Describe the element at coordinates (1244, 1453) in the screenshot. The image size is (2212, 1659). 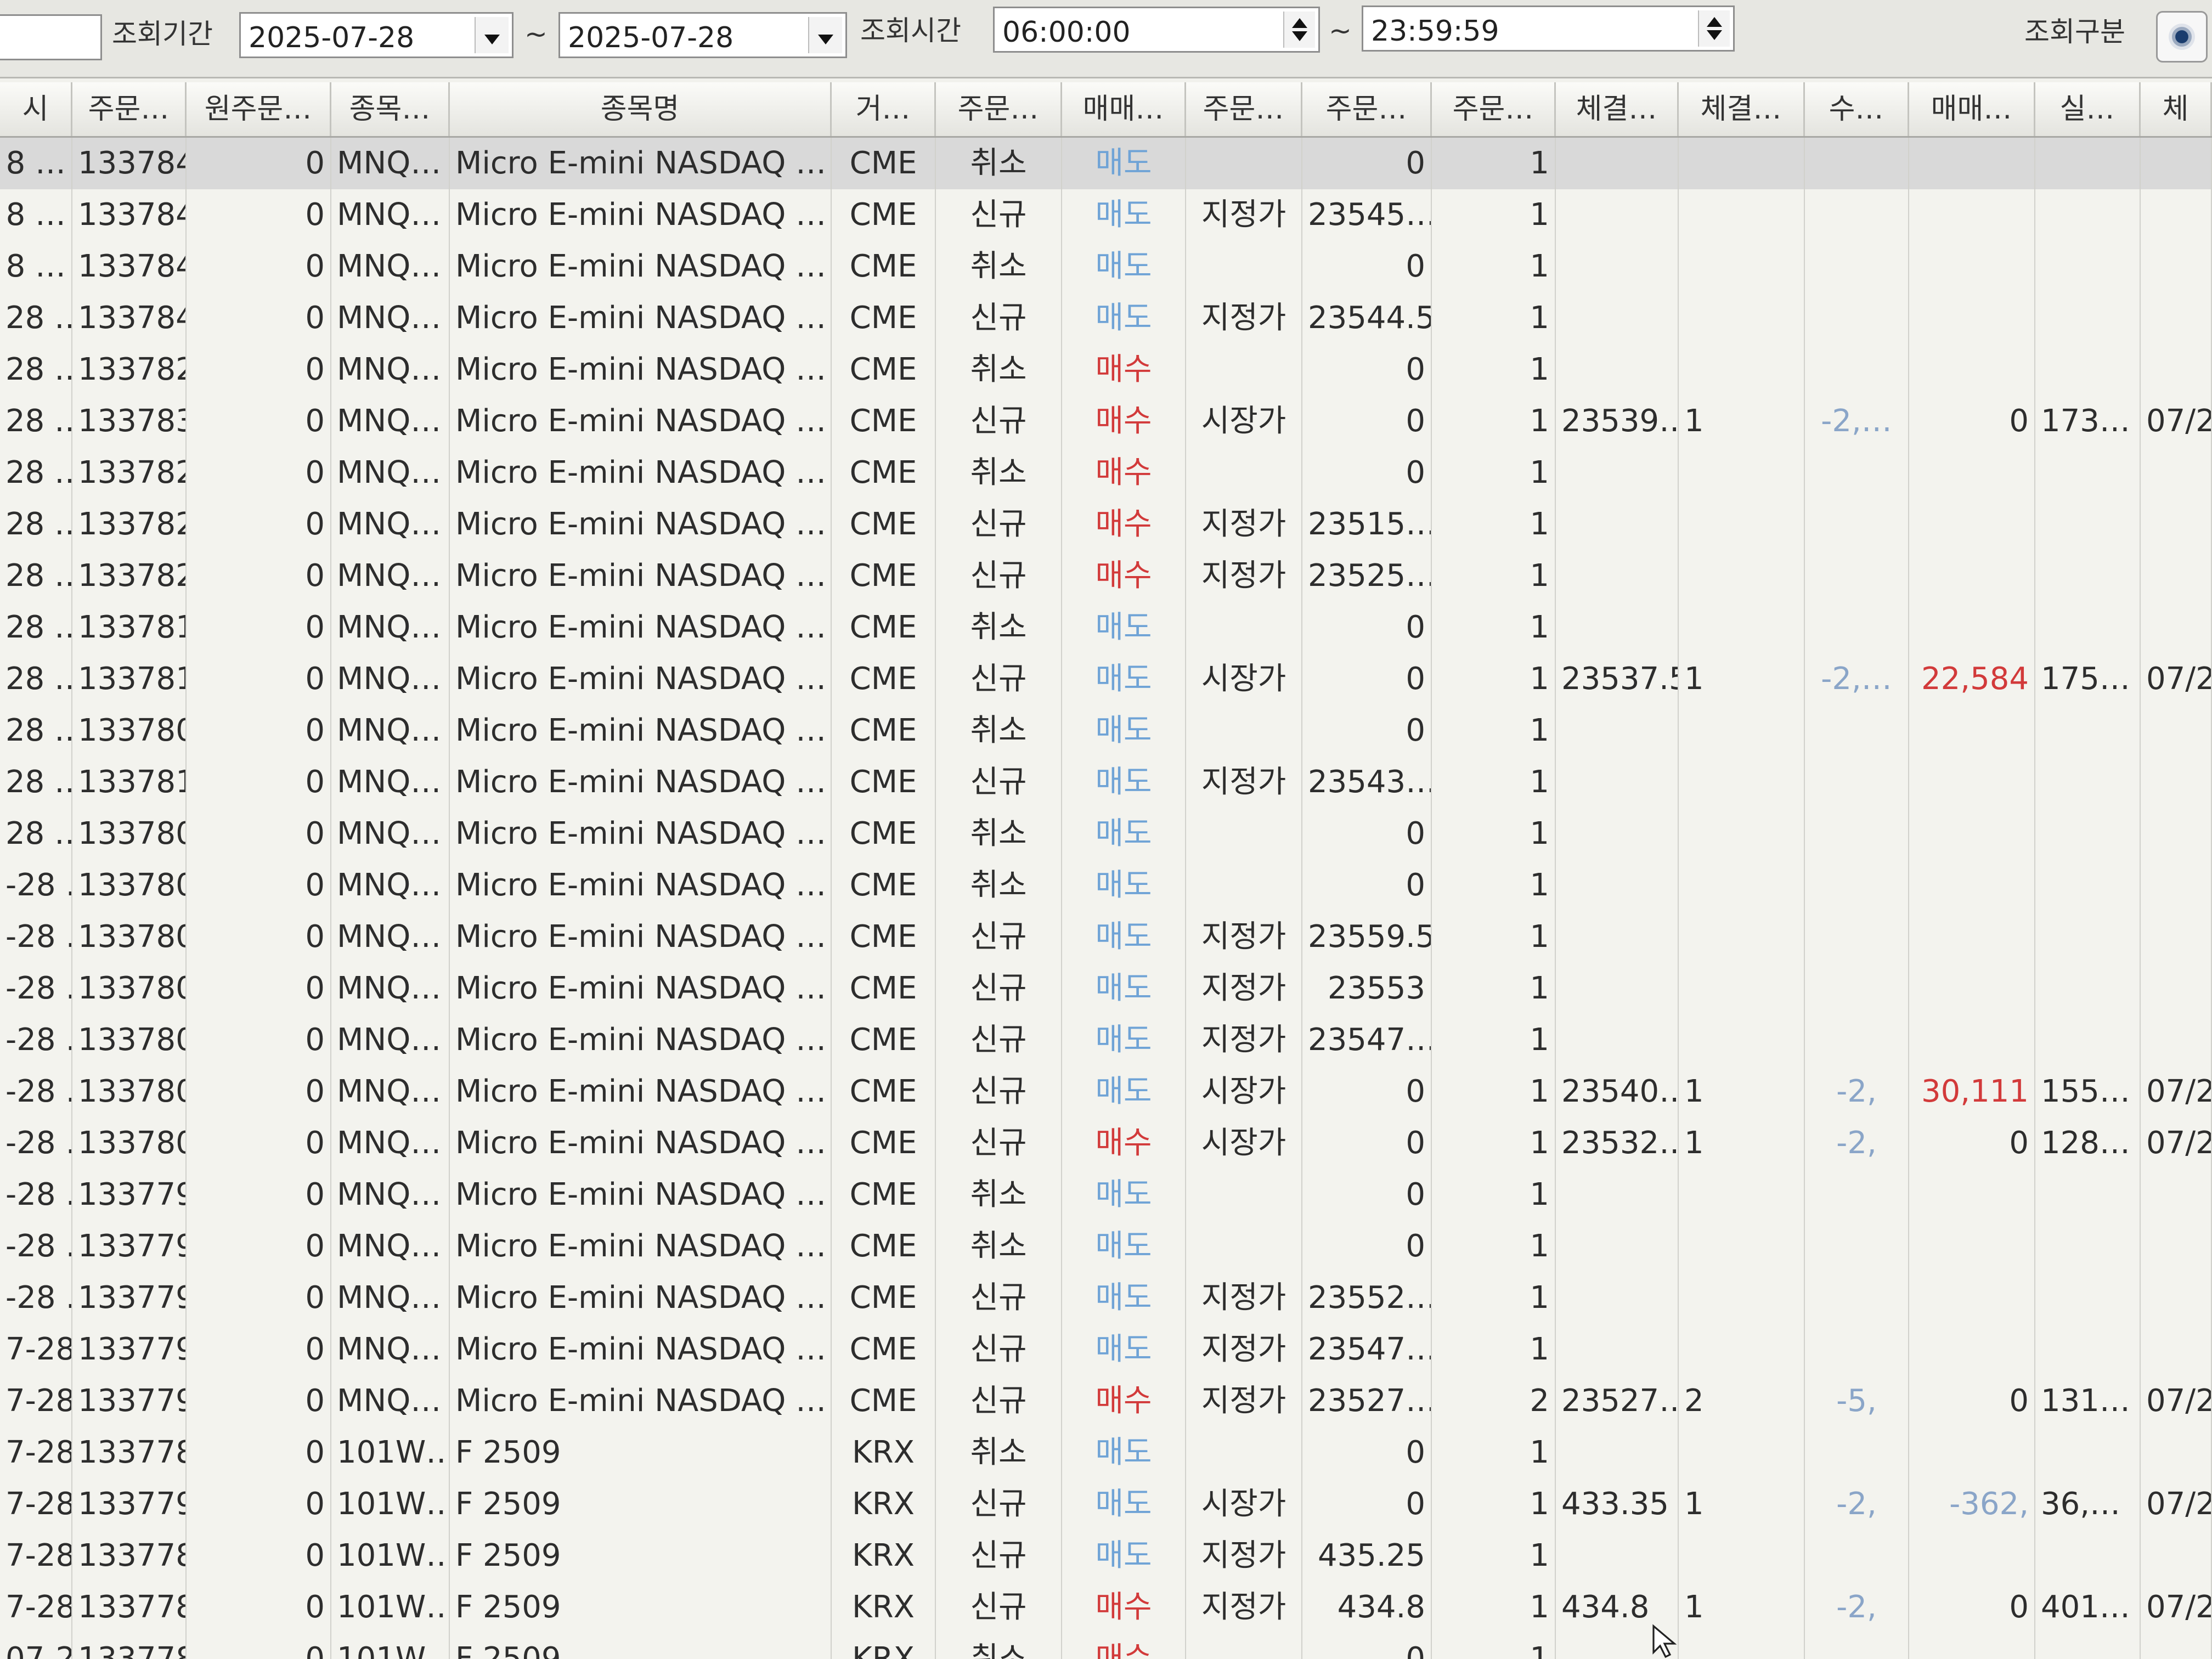
I see `price-type-cell` at that location.